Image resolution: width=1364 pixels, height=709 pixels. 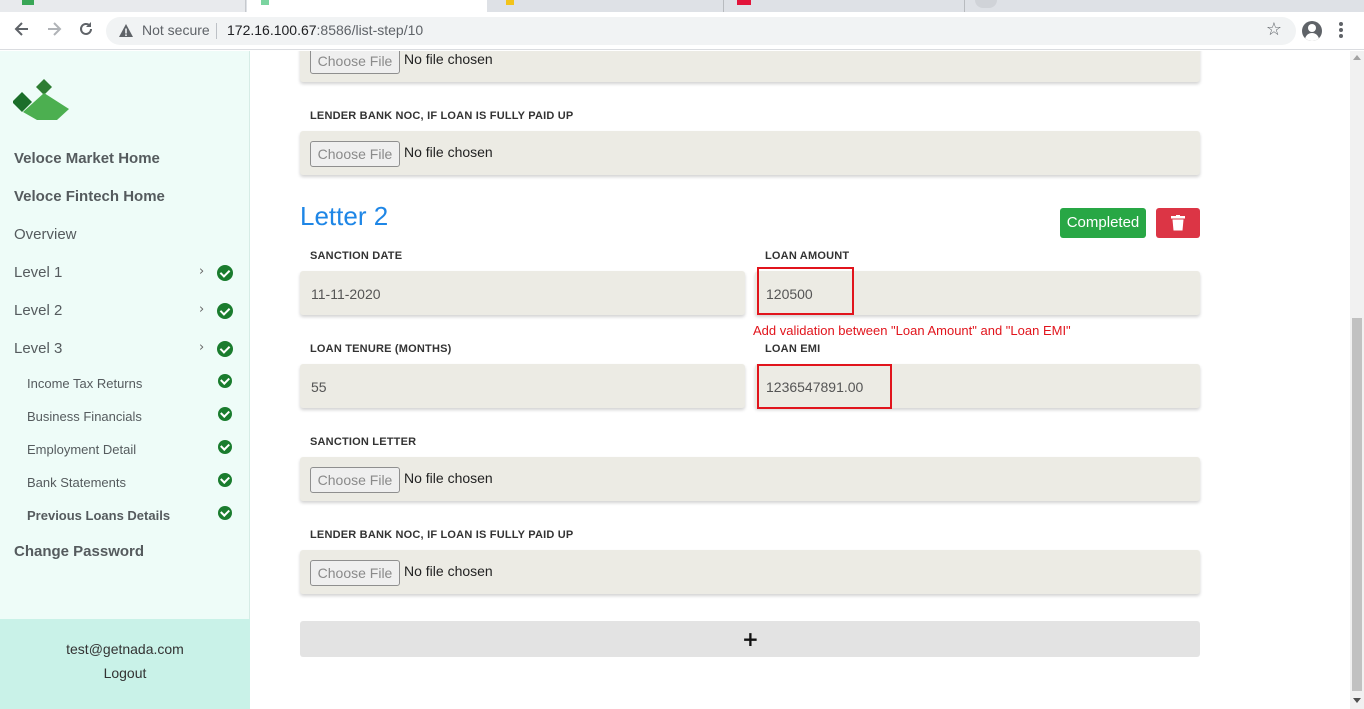 I want to click on sidebar-subitem-previous-loans-details: Previous Loans Details, so click(x=98, y=515).